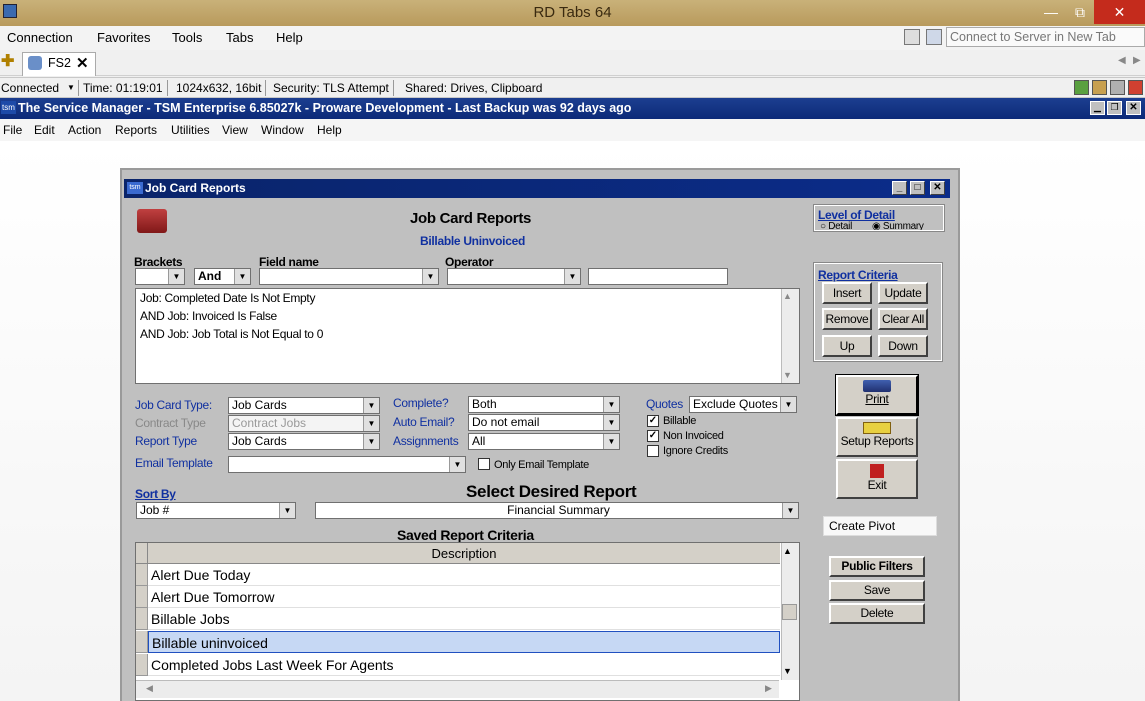 The width and height of the screenshot is (1145, 701). Describe the element at coordinates (847, 293) in the screenshot. I see `insert-button: Insert` at that location.